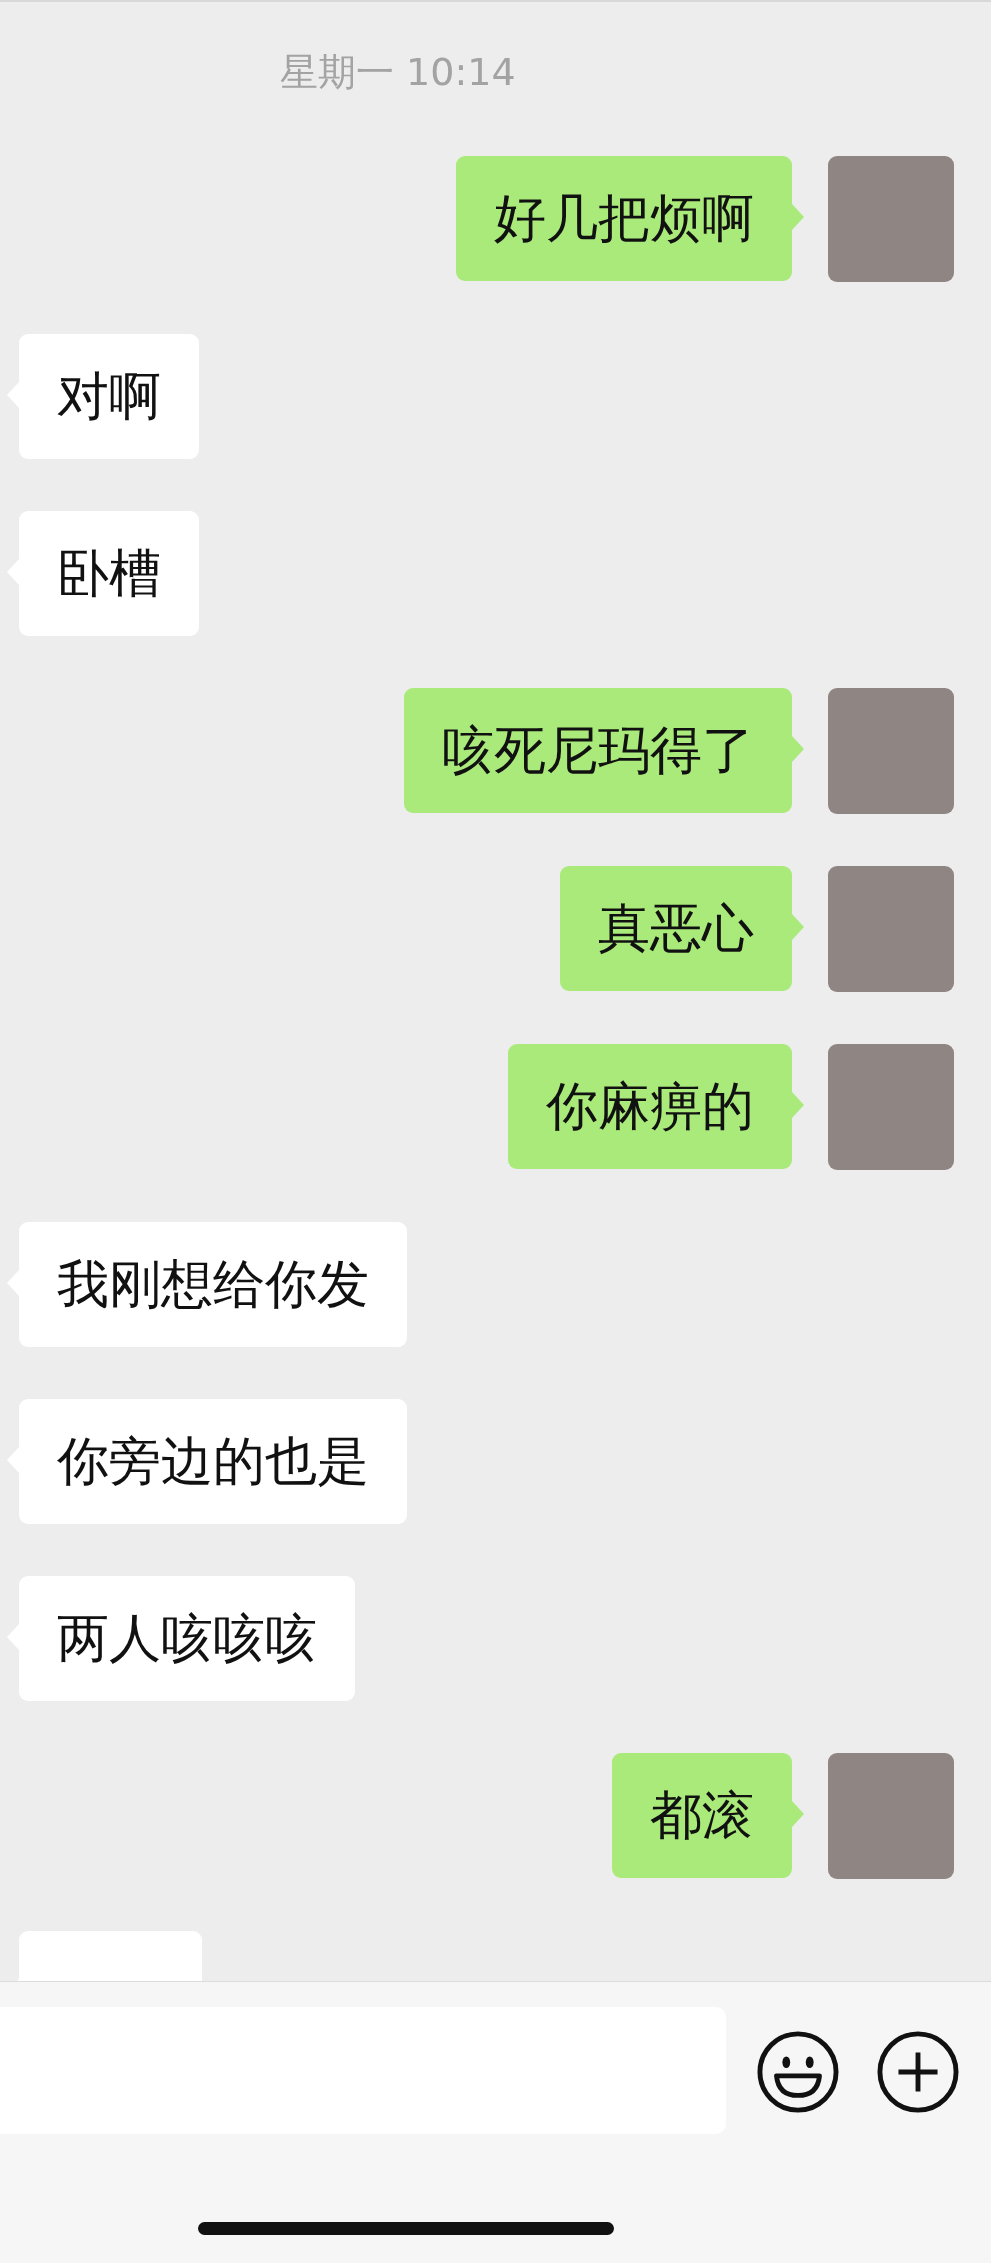  Describe the element at coordinates (702, 1815) in the screenshot. I see `message-bubble: 都滚` at that location.